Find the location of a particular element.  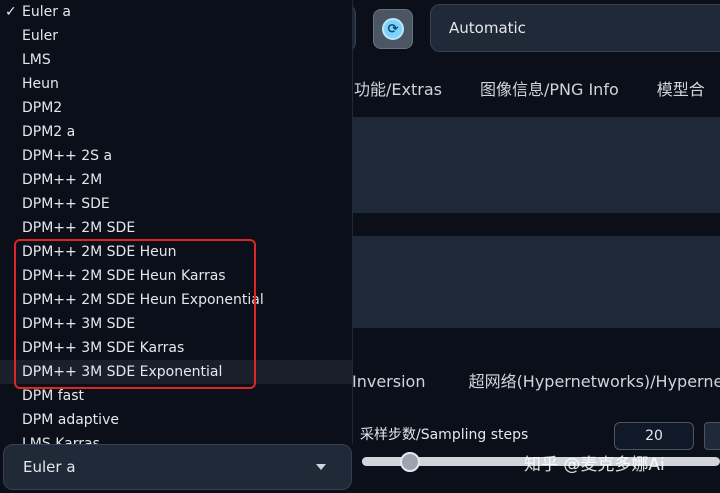

sampler-option-label: DPM adaptive is located at coordinates (70, 420).